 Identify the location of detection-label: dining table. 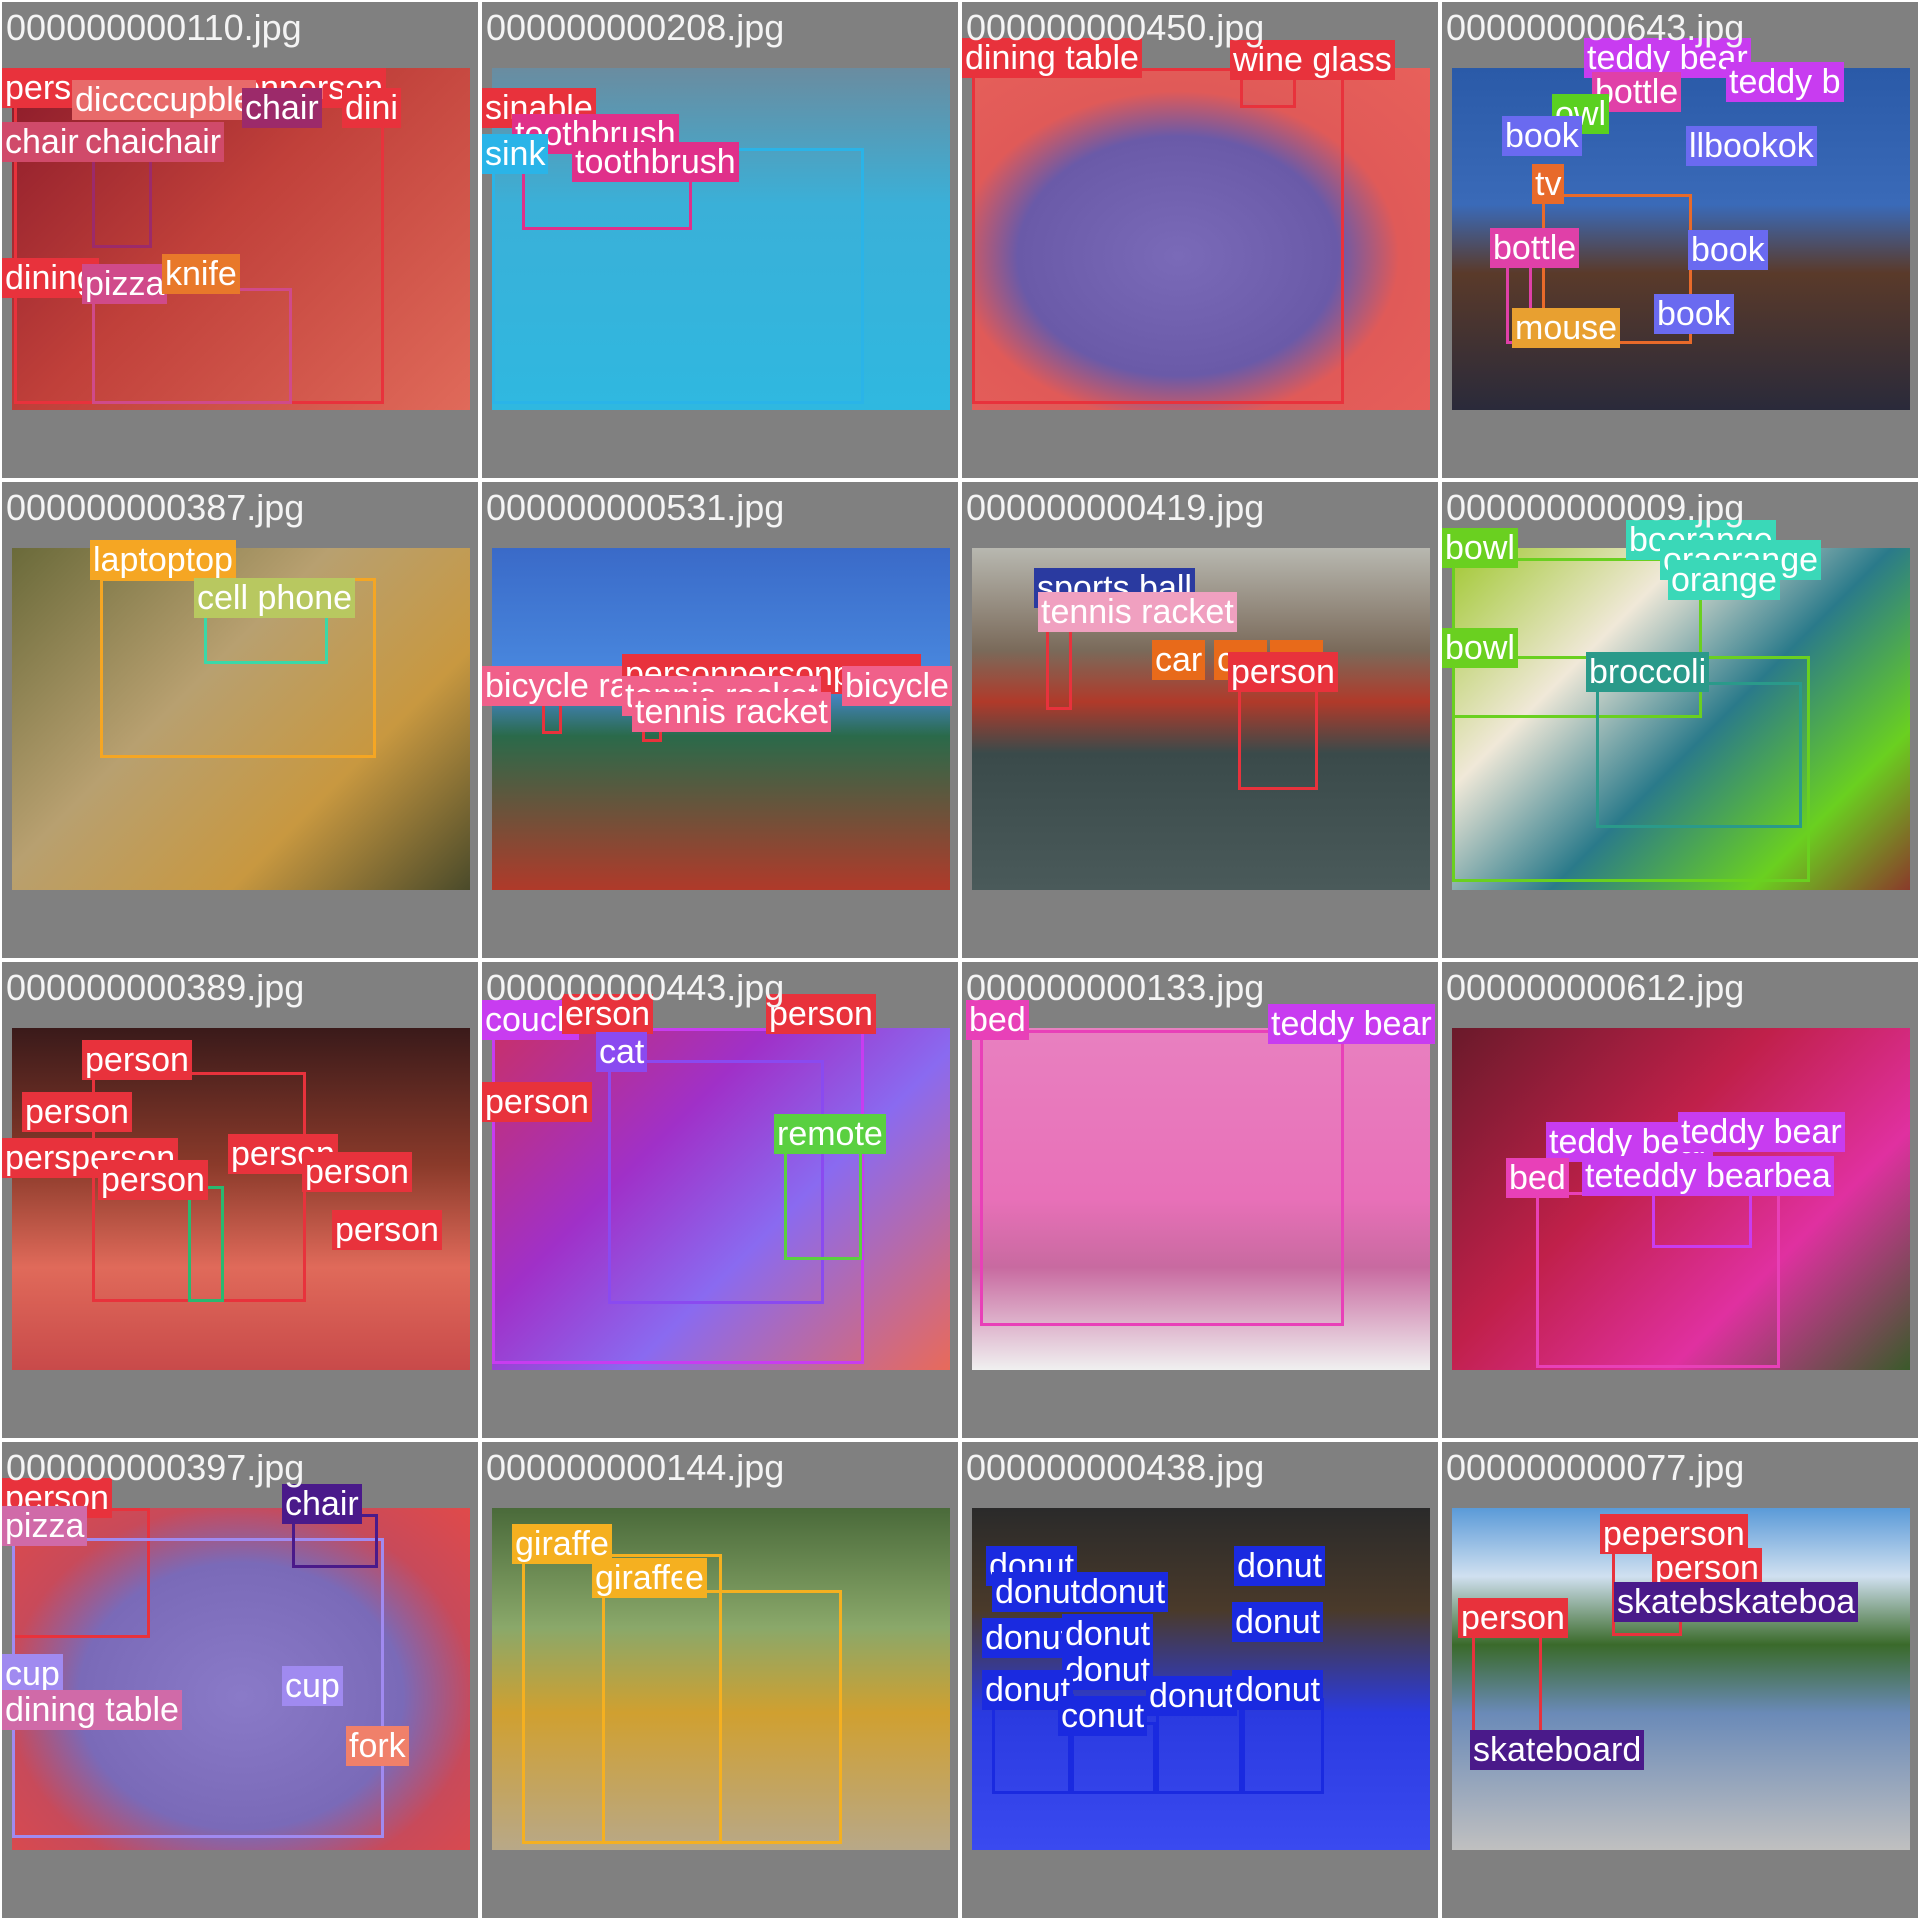
(92, 1710).